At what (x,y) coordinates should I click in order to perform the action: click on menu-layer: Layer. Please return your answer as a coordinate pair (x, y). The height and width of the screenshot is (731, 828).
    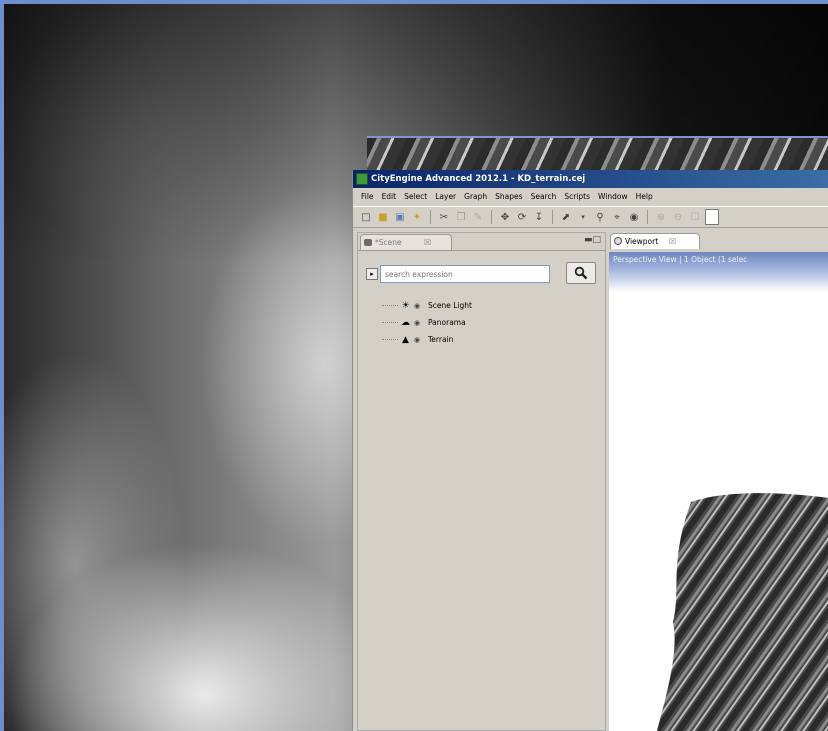
    Looking at the image, I should click on (445, 196).